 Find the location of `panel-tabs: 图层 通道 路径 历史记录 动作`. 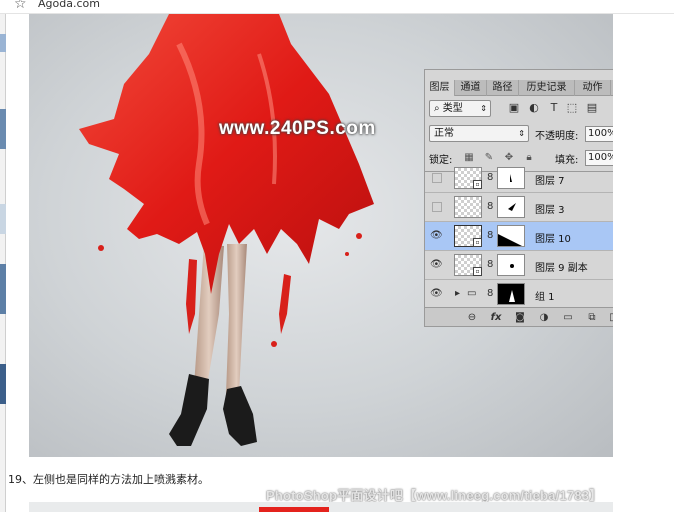

panel-tabs: 图层 通道 路径 历史记录 动作 is located at coordinates (519, 88).